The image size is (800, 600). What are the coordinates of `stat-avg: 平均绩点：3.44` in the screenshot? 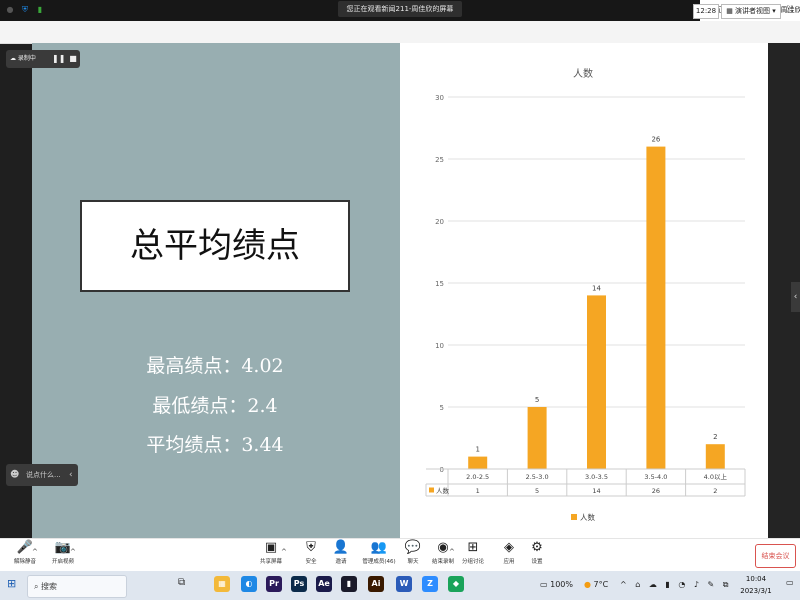 It's located at (215, 445).